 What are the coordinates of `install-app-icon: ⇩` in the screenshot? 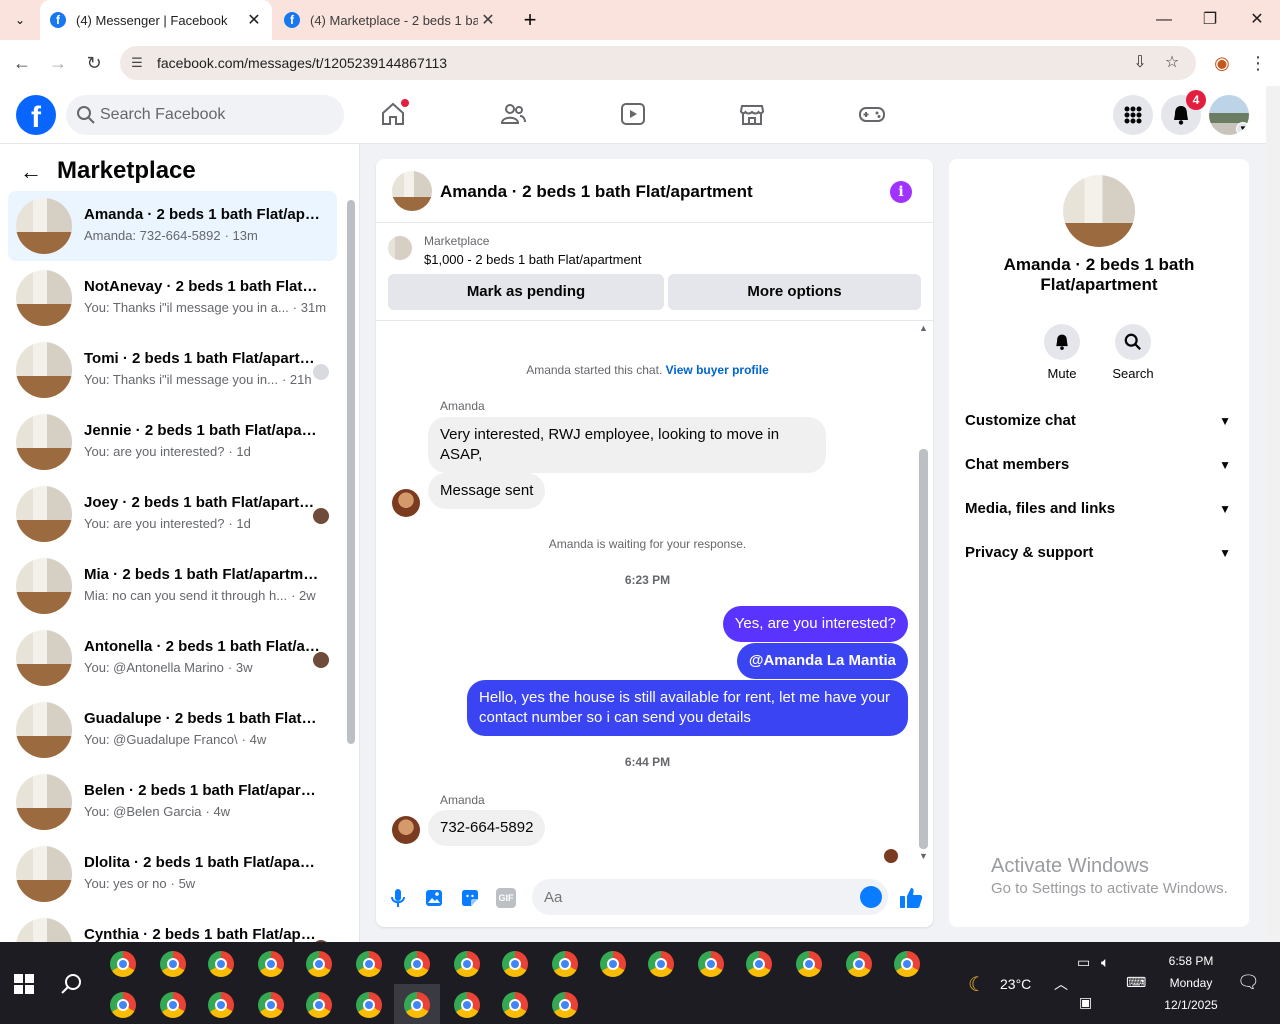 It's located at (1140, 63).